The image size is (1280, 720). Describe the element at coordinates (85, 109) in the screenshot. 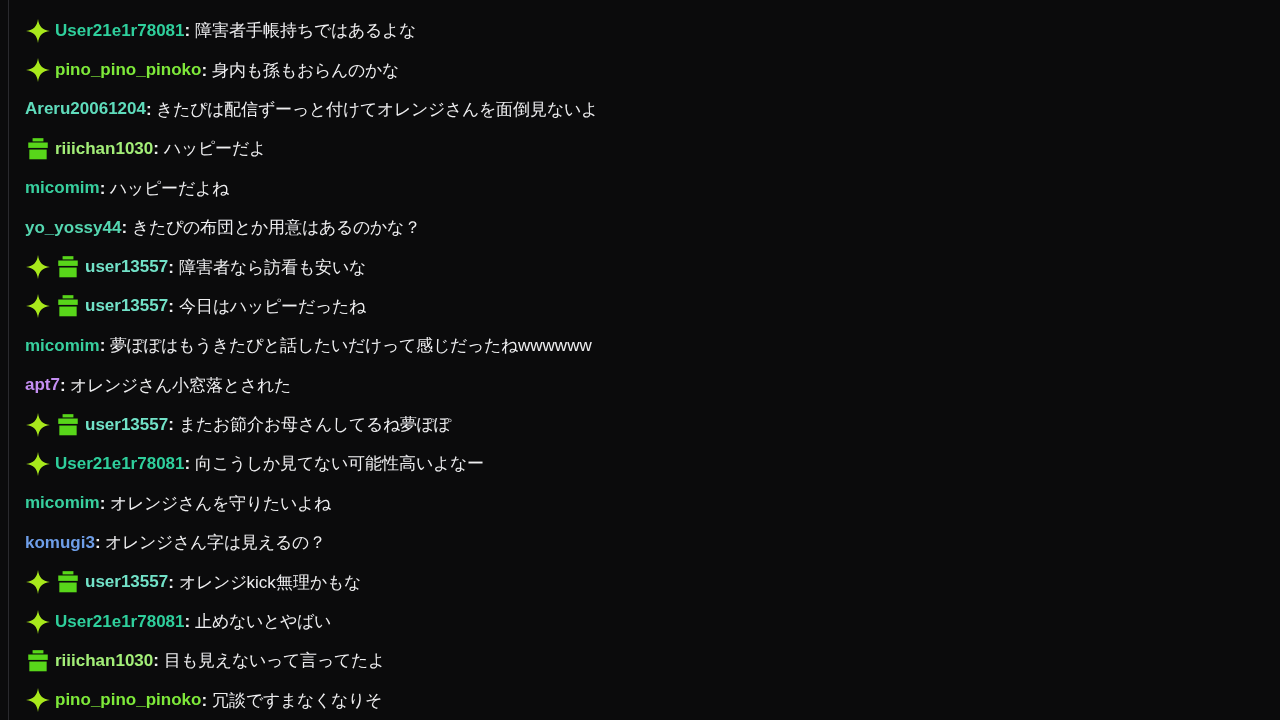

I see `username: Areru20061204` at that location.